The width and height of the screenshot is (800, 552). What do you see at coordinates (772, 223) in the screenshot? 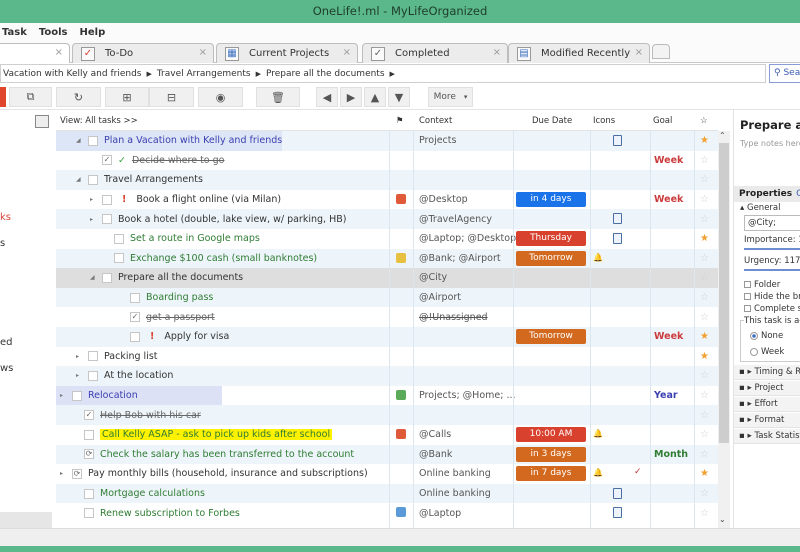
I see `context-field: @City;` at bounding box center [772, 223].